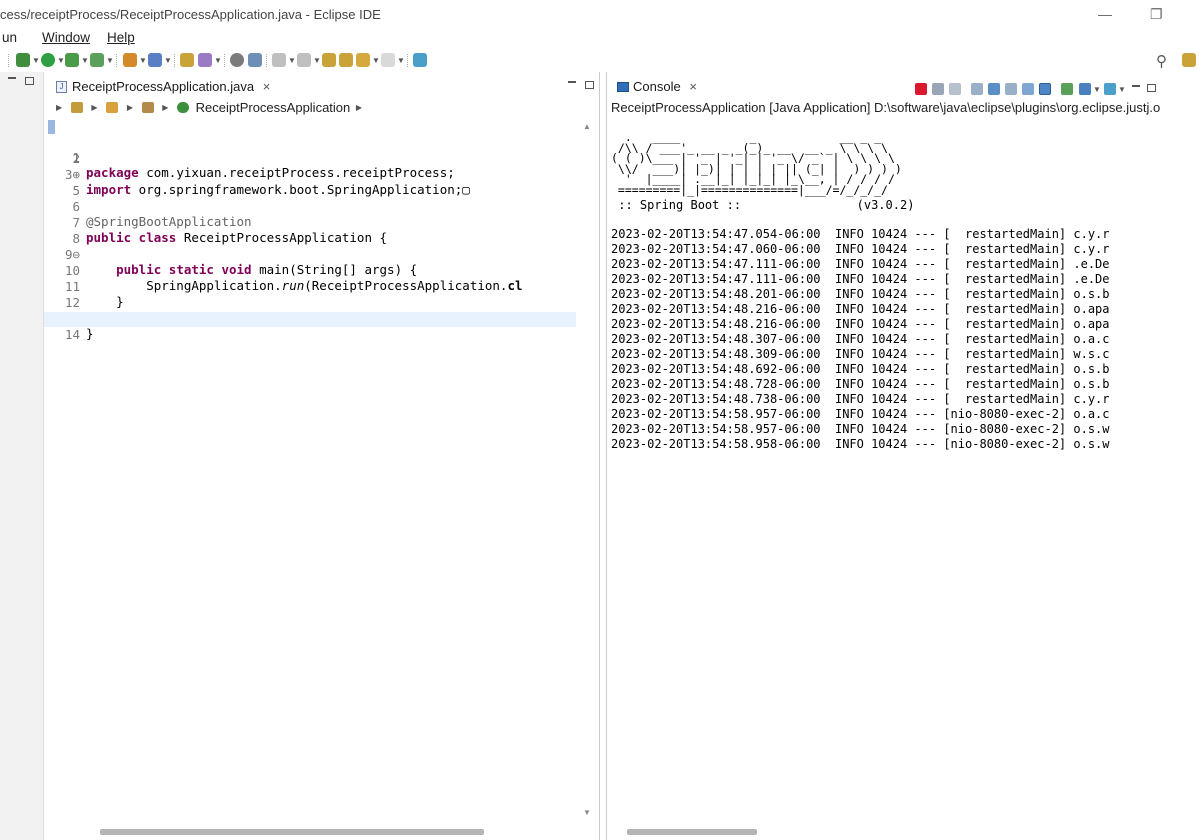 This screenshot has width=1204, height=840. Describe the element at coordinates (1105, 14) in the screenshot. I see `minimize-button: —` at that location.